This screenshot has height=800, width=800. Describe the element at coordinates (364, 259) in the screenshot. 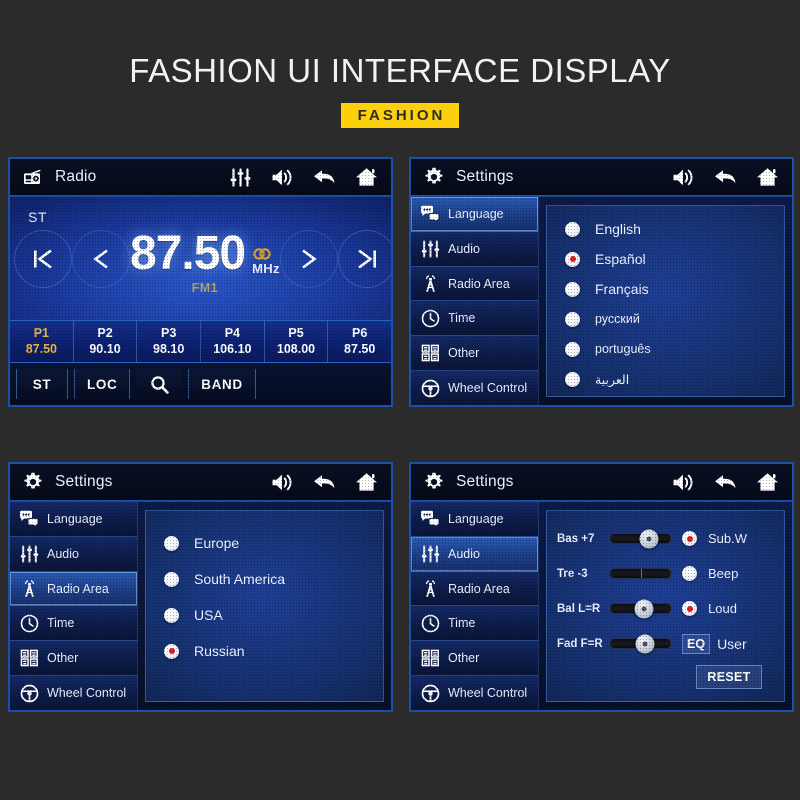

I see `seek-next-button` at that location.